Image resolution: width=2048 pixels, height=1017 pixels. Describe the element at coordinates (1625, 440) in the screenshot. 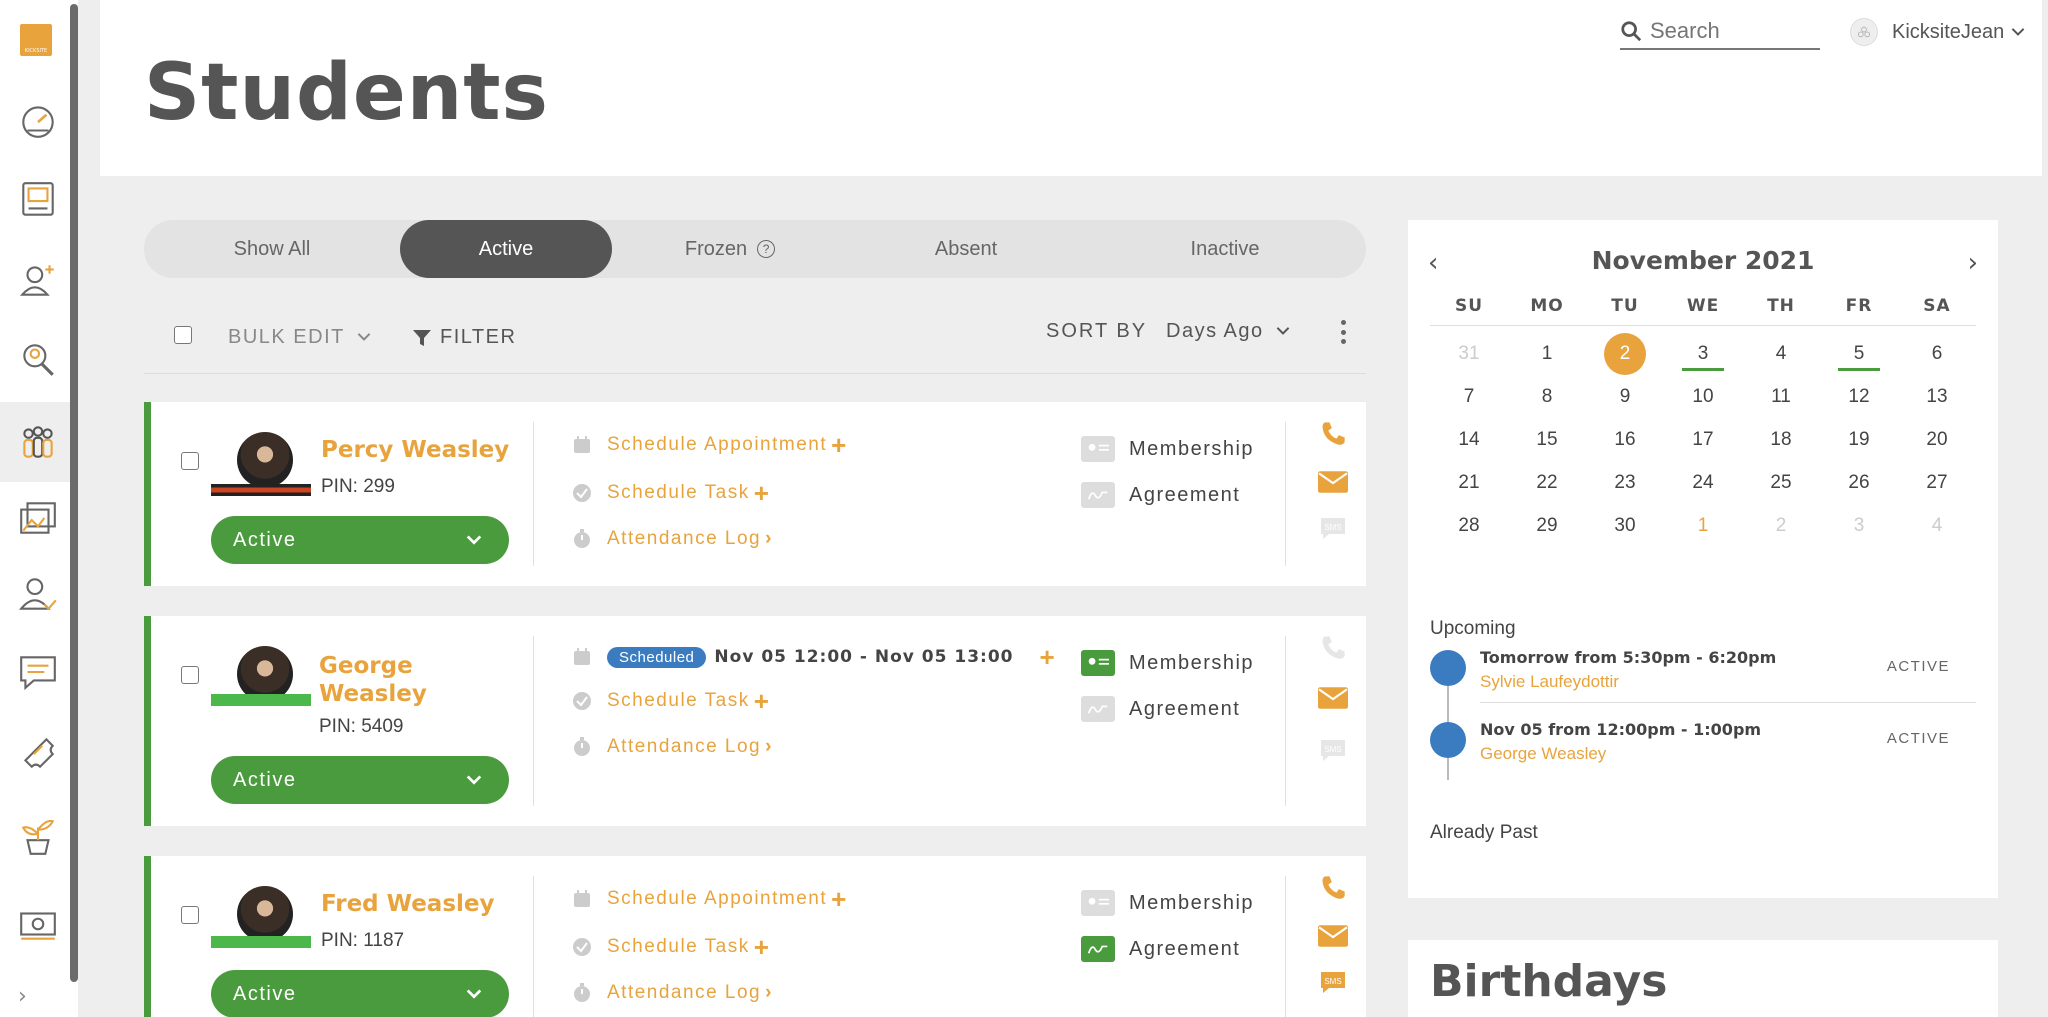

I see `calendar-day: 16` at that location.